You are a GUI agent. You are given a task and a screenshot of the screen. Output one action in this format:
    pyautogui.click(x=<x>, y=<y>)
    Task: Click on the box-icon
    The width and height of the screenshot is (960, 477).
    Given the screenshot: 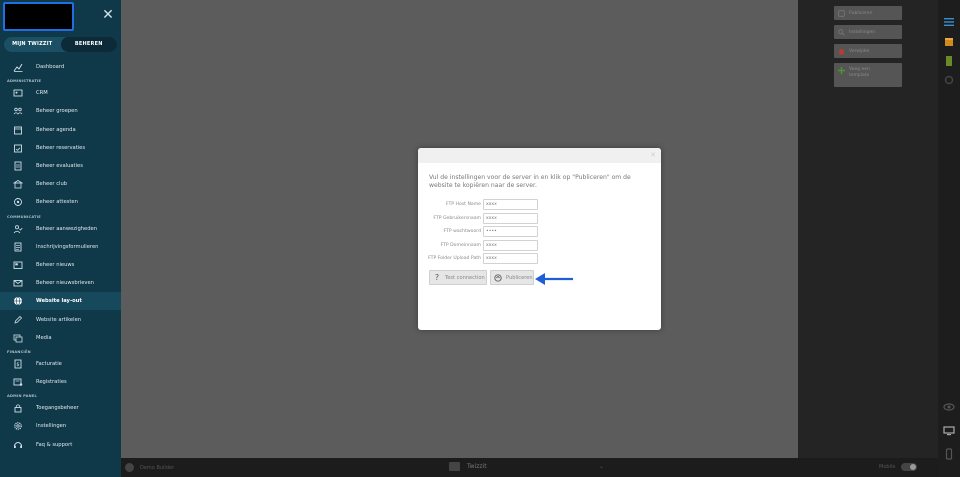 What is the action you would take?
    pyautogui.click(x=949, y=42)
    